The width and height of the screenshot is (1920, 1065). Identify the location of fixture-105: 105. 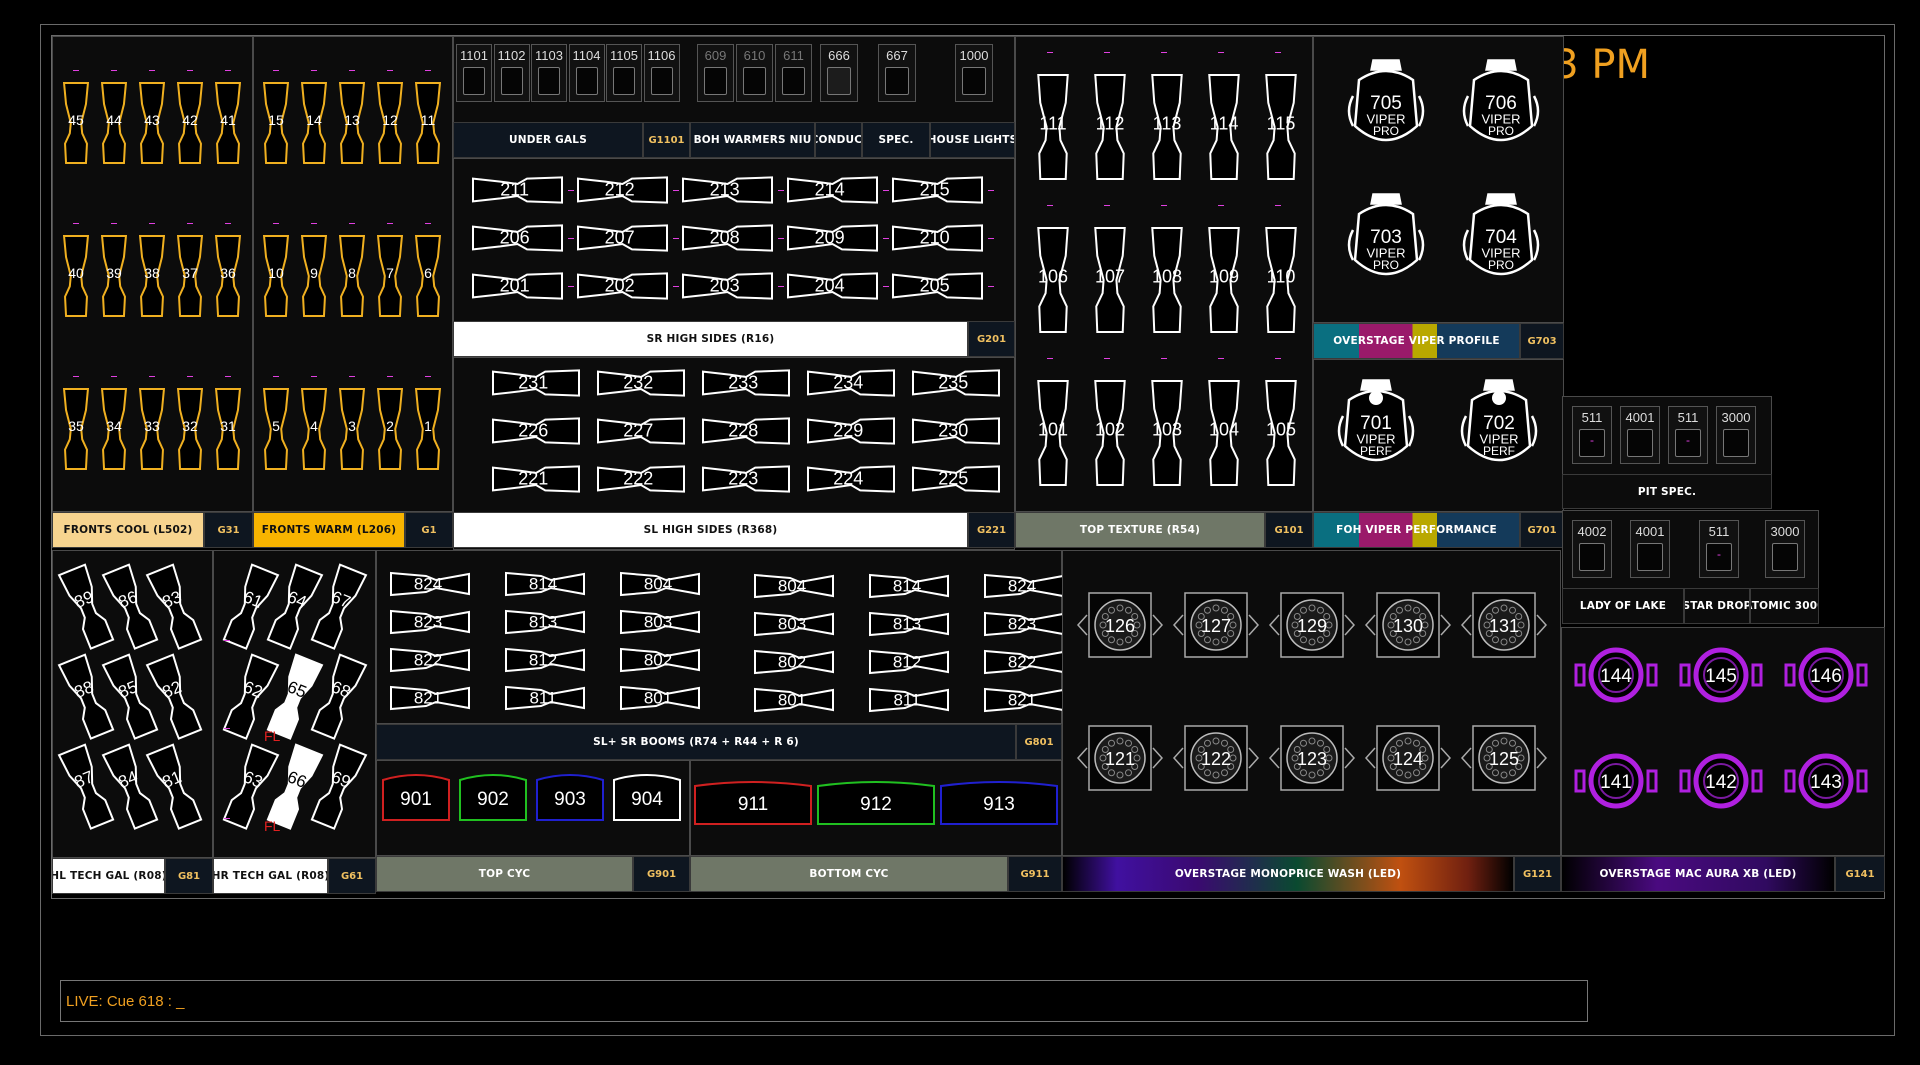
(1281, 433).